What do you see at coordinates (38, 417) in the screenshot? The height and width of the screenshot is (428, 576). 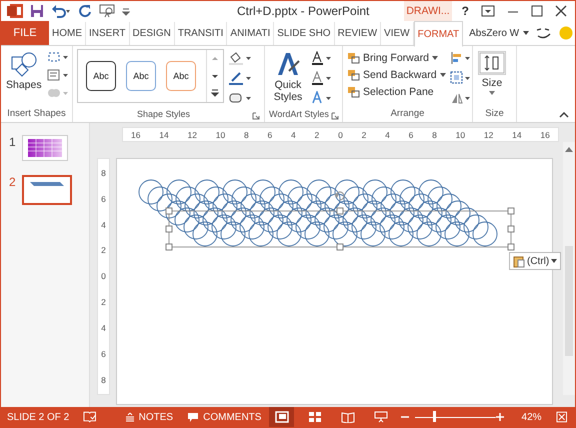 I see `slide-counter: SLIDE 2 OF 2` at bounding box center [38, 417].